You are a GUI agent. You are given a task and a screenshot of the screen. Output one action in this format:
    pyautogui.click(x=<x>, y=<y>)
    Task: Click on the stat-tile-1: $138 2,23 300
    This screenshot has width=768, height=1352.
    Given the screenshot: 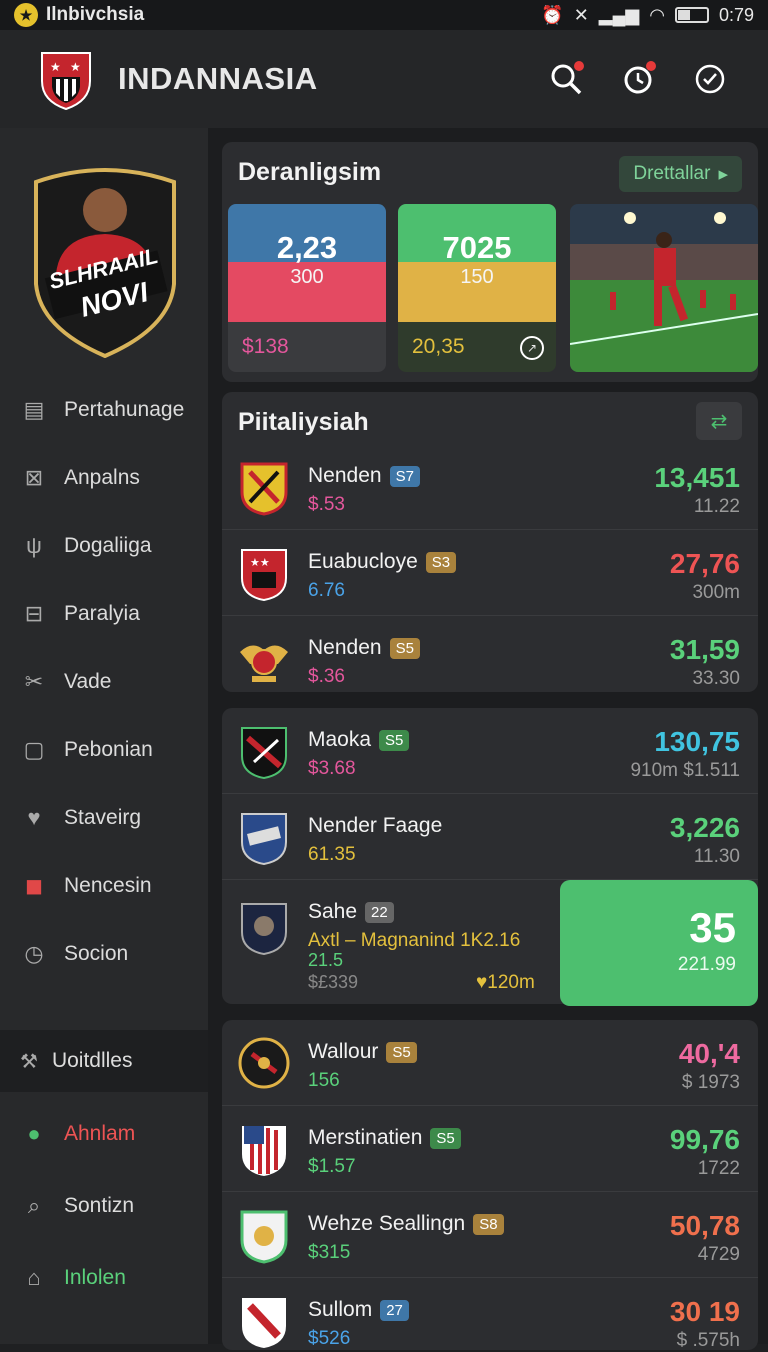 What is the action you would take?
    pyautogui.click(x=307, y=288)
    